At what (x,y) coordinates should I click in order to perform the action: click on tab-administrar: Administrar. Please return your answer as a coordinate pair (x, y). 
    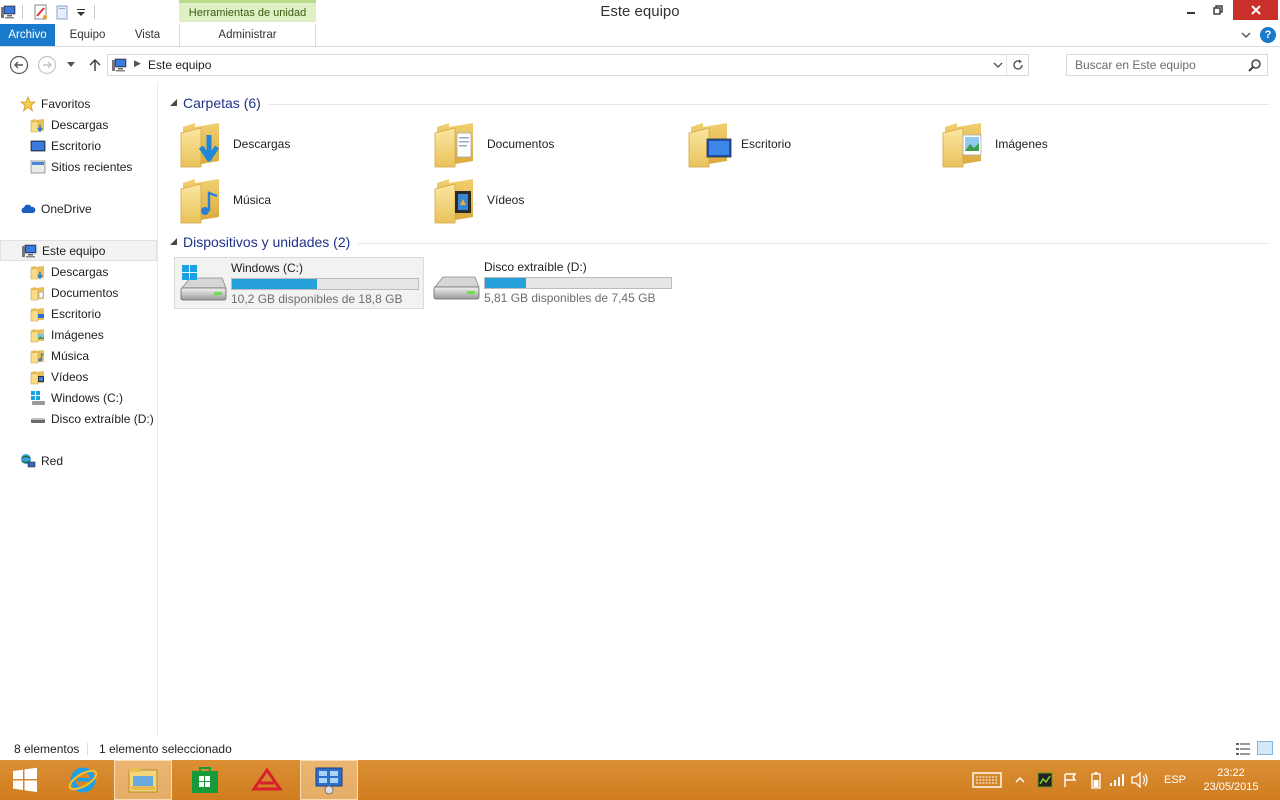
    Looking at the image, I should click on (247, 35).